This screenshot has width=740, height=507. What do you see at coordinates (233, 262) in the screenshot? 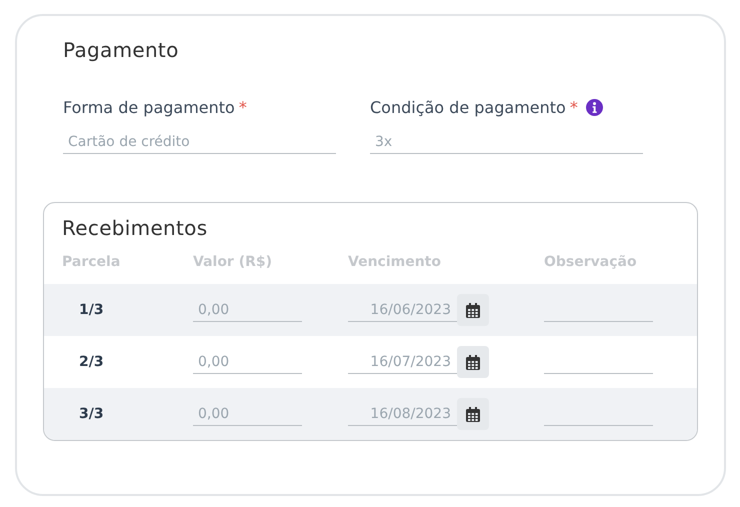
I see `column-header: Valor (R$)` at bounding box center [233, 262].